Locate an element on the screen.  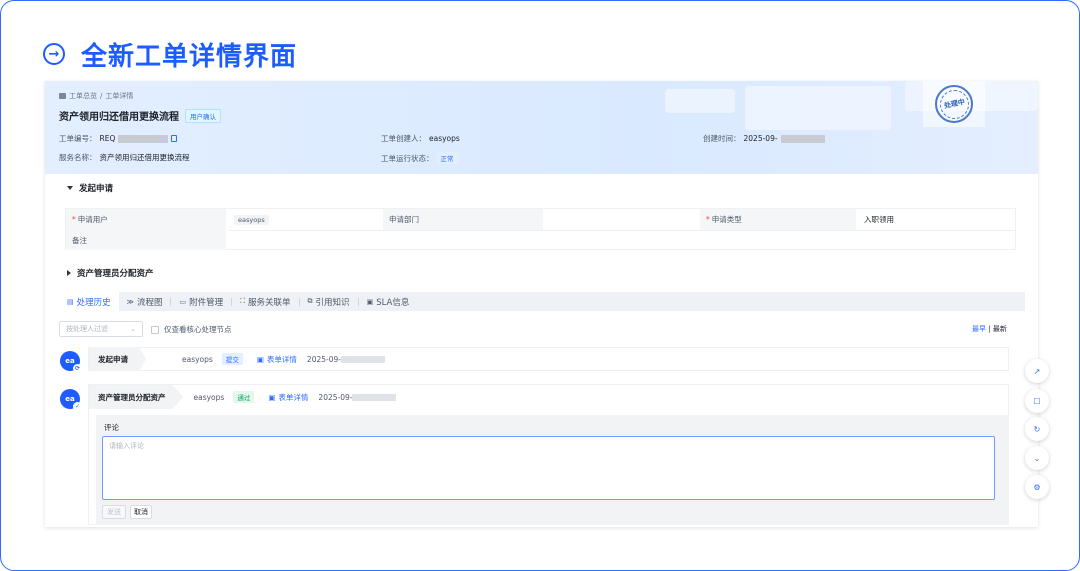
type-value-cell: 入职领用 is located at coordinates (937, 219).